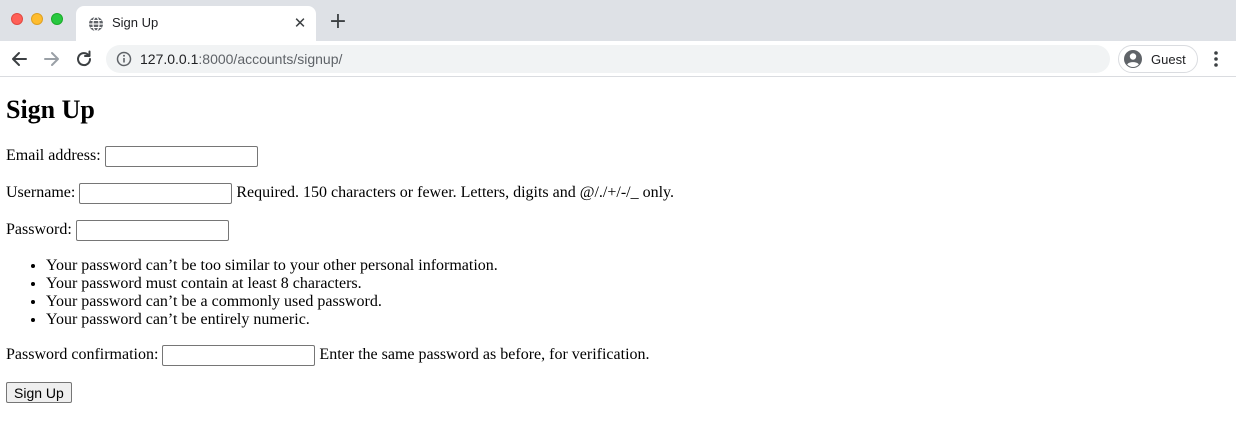 Image resolution: width=1236 pixels, height=430 pixels. What do you see at coordinates (338, 22) in the screenshot?
I see `new-tab-icon: +` at bounding box center [338, 22].